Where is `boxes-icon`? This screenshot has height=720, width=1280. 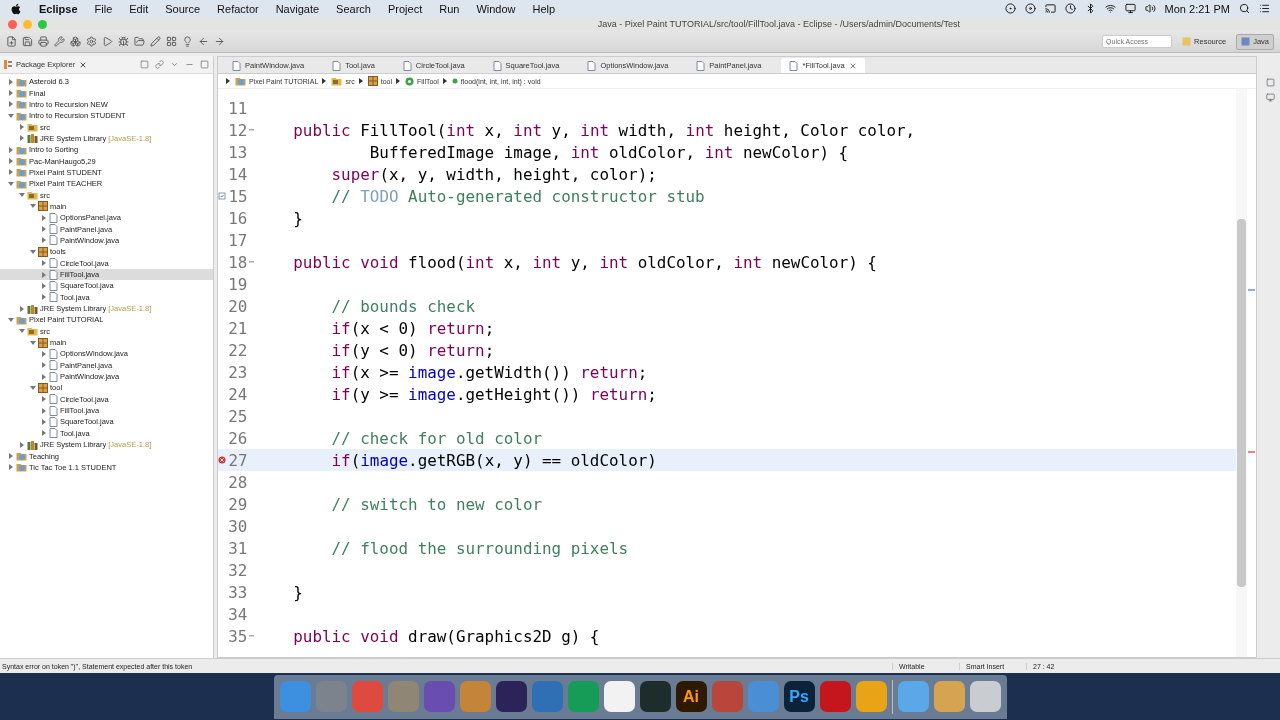 boxes-icon is located at coordinates (75, 41).